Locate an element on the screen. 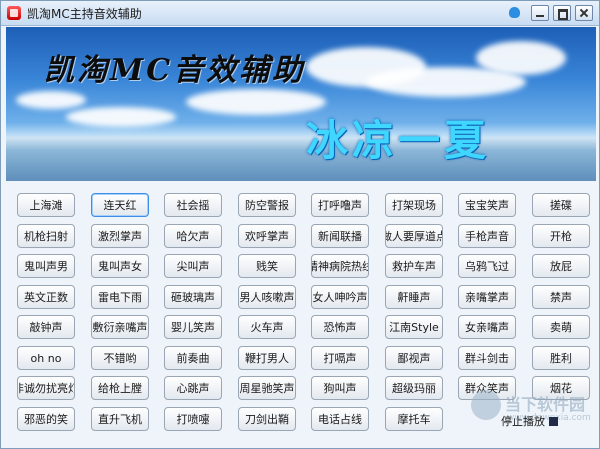 The image size is (600, 449). sound-button: 鄙视声 is located at coordinates (414, 358).